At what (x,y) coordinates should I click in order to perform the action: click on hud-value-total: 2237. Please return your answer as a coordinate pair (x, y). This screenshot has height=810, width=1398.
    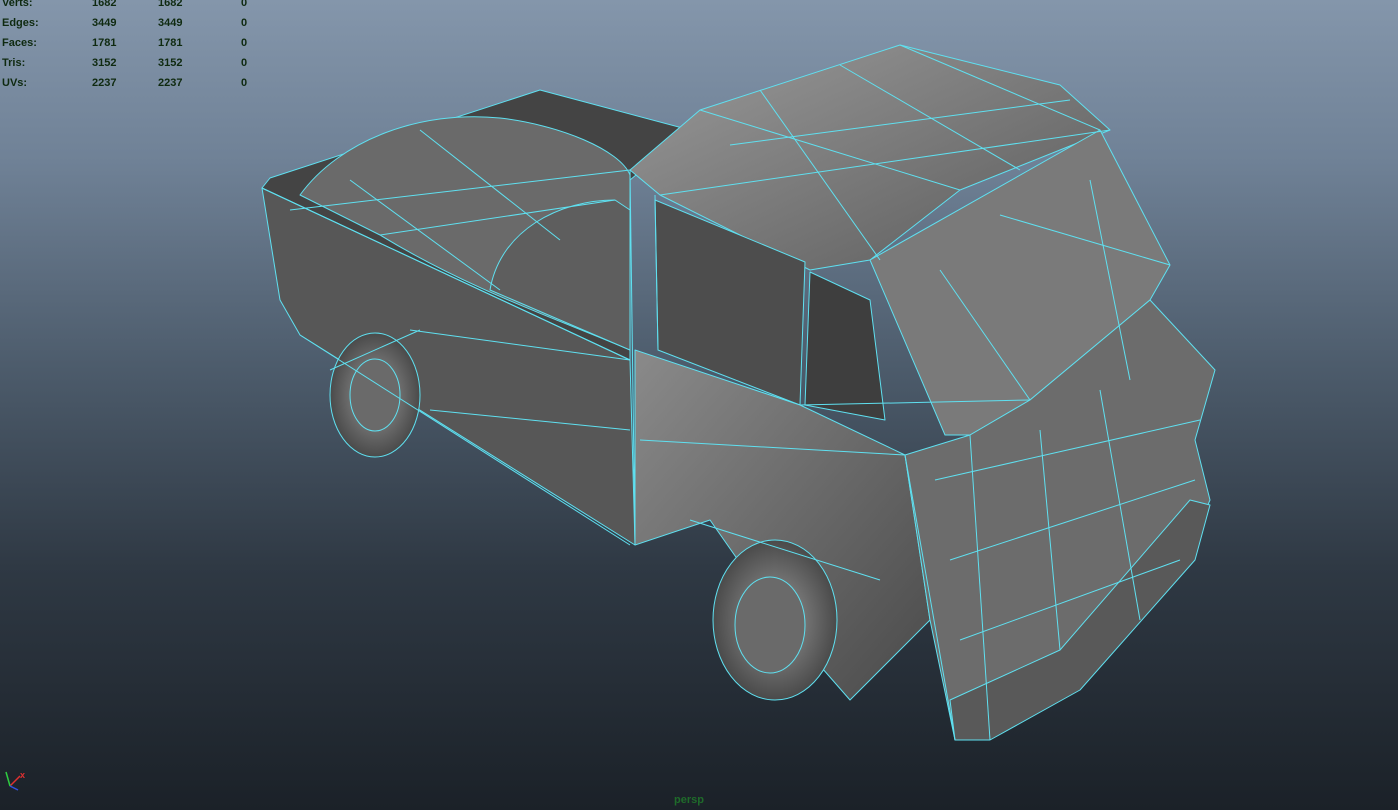
    Looking at the image, I should click on (170, 83).